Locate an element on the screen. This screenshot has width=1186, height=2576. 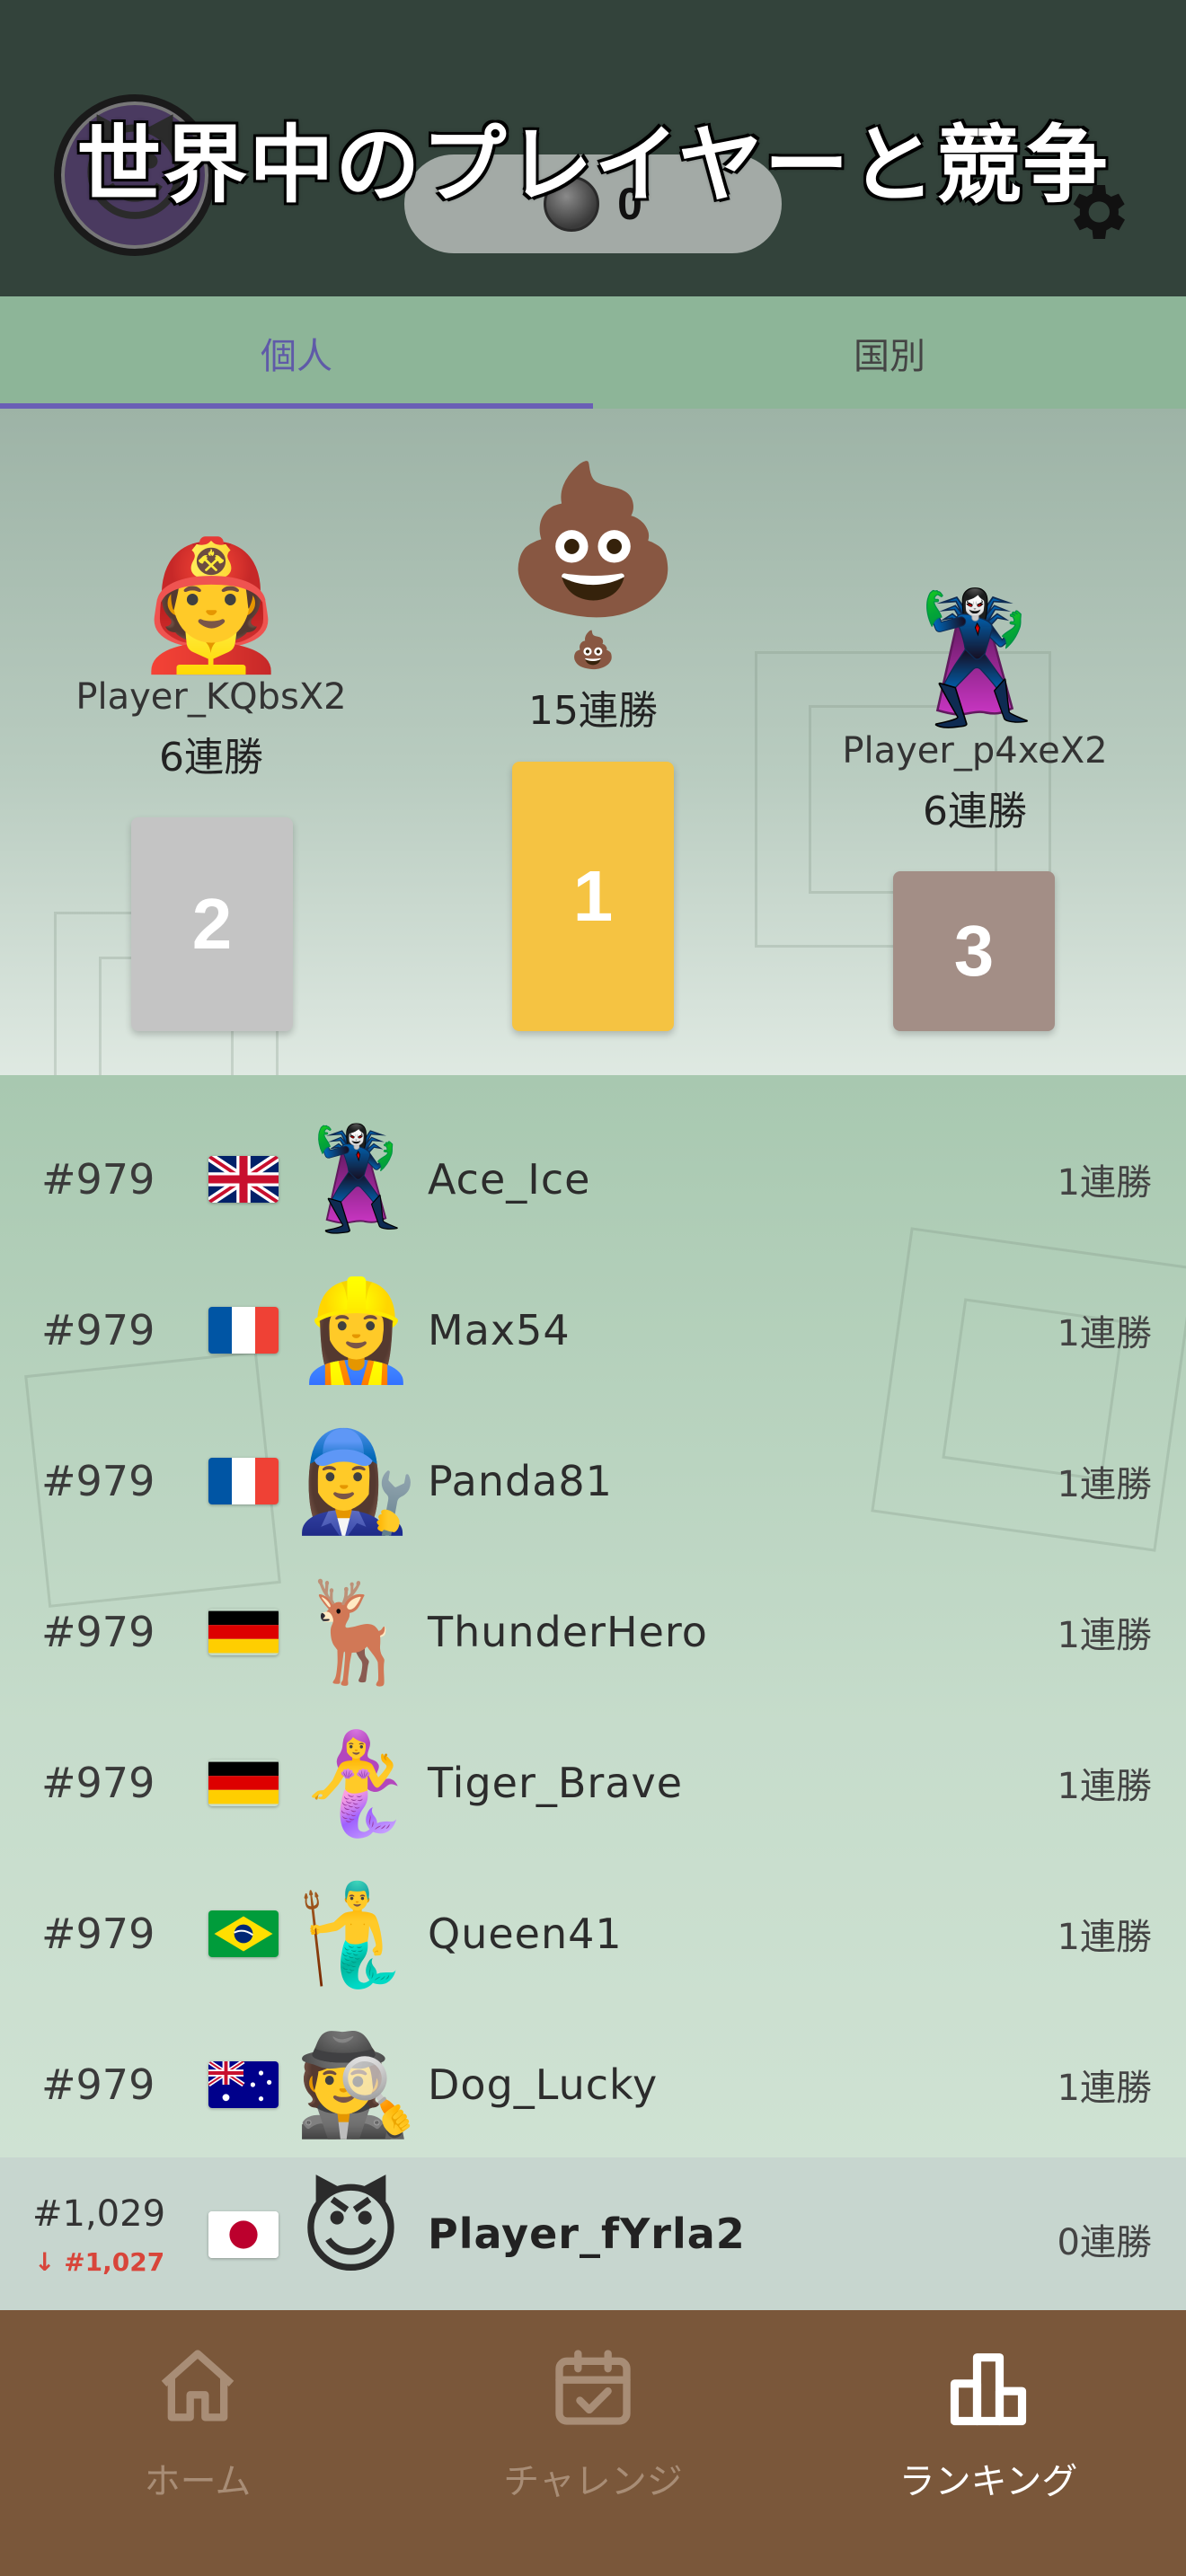
list-item: #979 🦌 ThunderHero 1連勝 is located at coordinates (593, 1632).